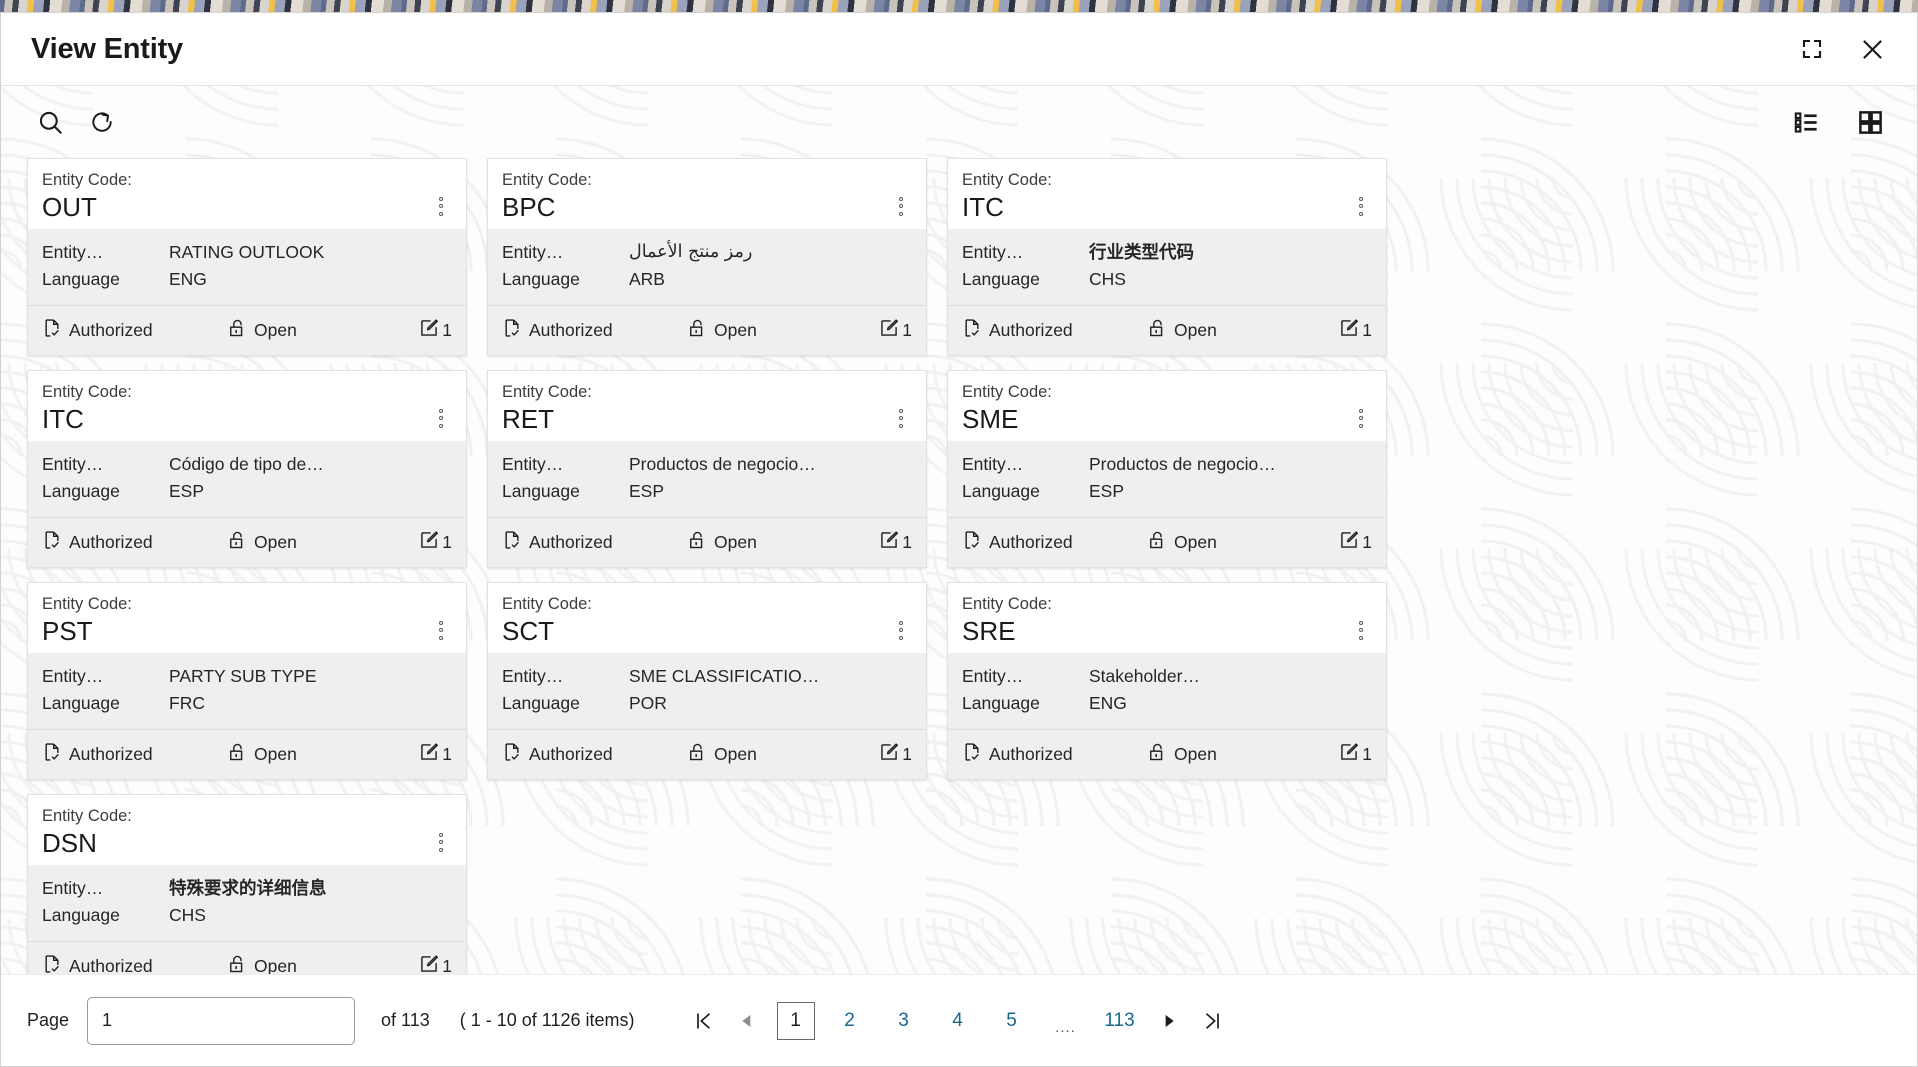  Describe the element at coordinates (50, 122) in the screenshot. I see `search-icon` at that location.